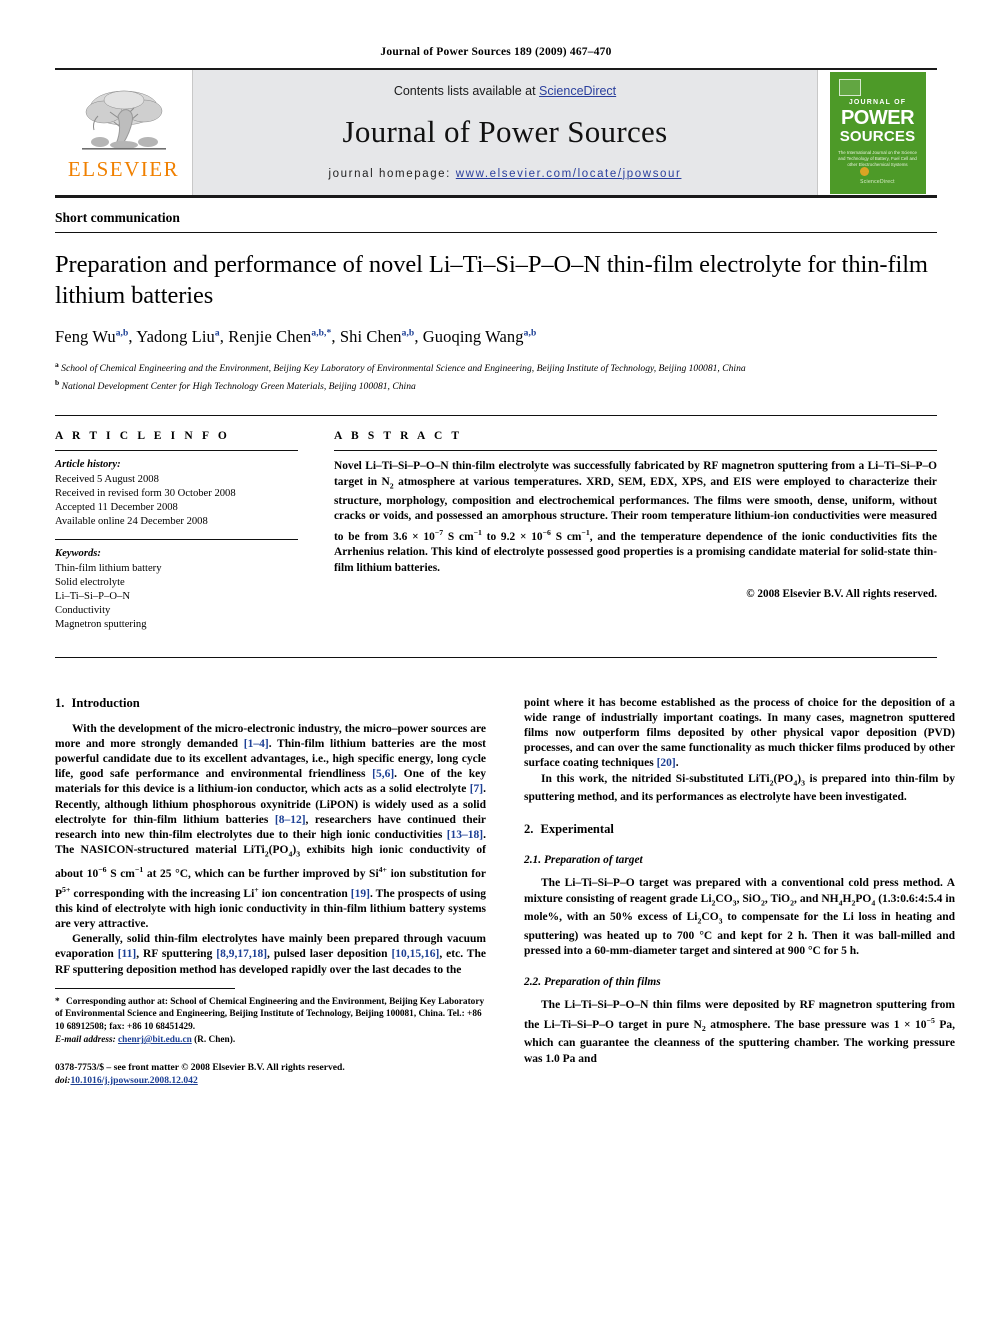  Describe the element at coordinates (92, 596) in the screenshot. I see `keyword-item: Li–Ti–Si–P–O–N` at that location.